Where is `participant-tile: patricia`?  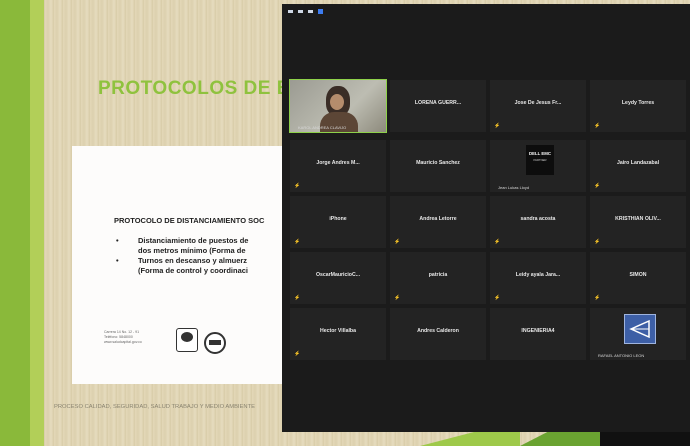 participant-tile: patricia is located at coordinates (438, 278).